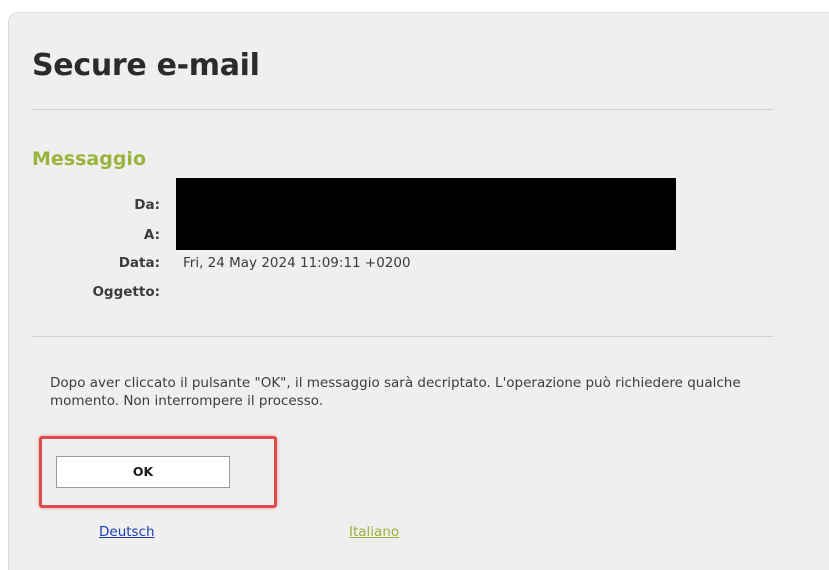 The height and width of the screenshot is (570, 829). What do you see at coordinates (297, 263) in the screenshot?
I see `date-value: Fri, 24 May 2024 11:09:11 +0200` at bounding box center [297, 263].